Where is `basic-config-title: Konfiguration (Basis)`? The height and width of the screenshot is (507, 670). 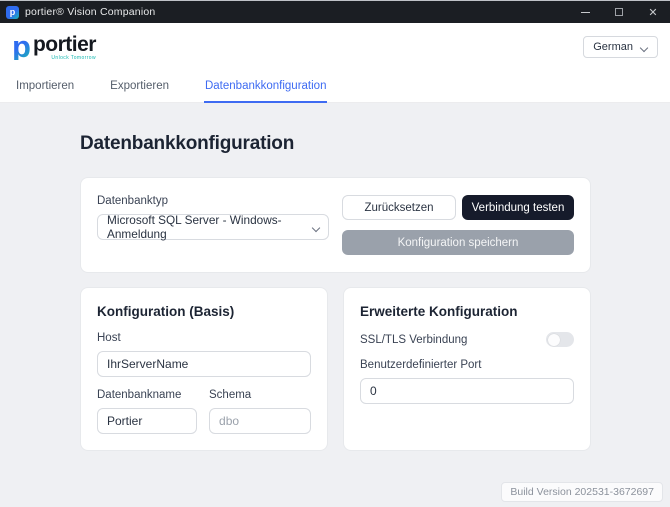
basic-config-title: Konfiguration (Basis) is located at coordinates (166, 311).